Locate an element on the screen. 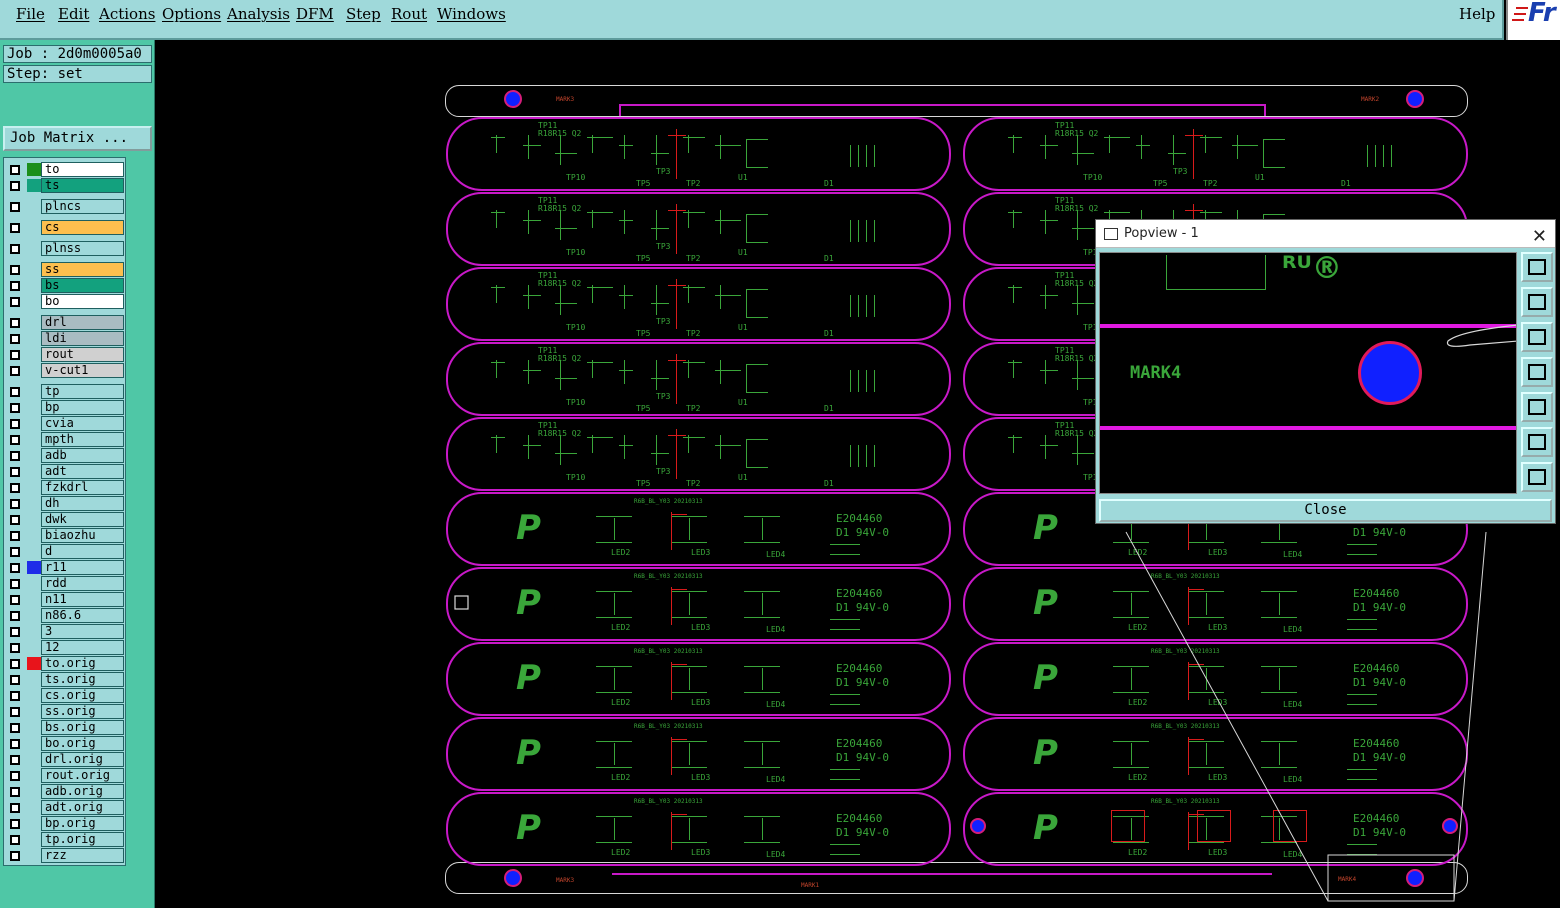  layer-row-r11: r11 is located at coordinates (65, 567).